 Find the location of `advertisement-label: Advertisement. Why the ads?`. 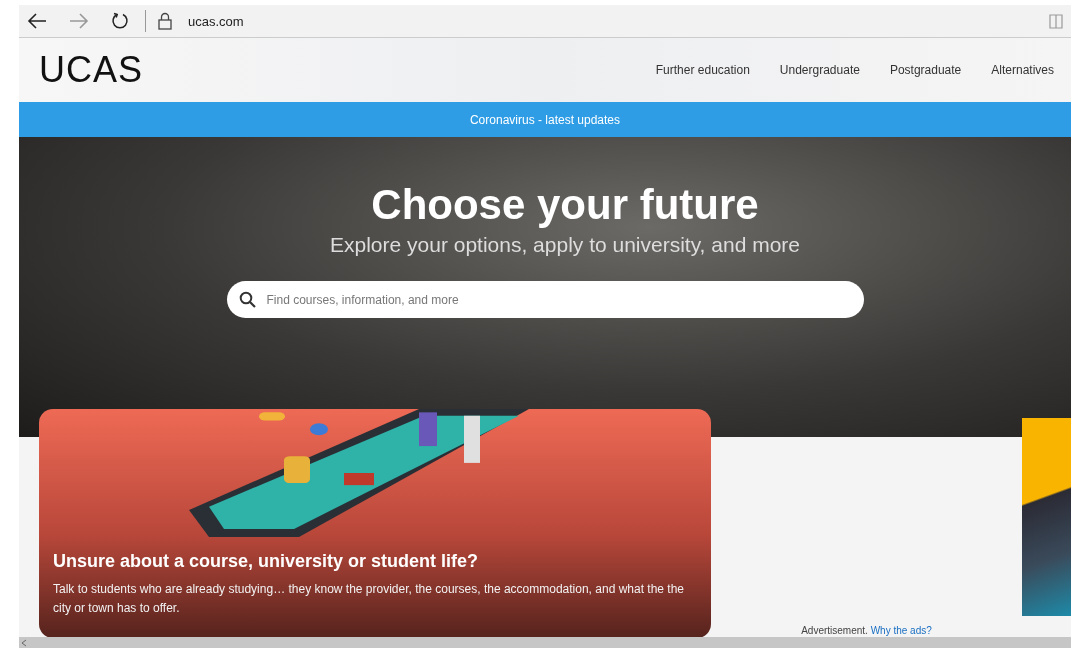

advertisement-label: Advertisement. Why the ads? is located at coordinates (866, 630).